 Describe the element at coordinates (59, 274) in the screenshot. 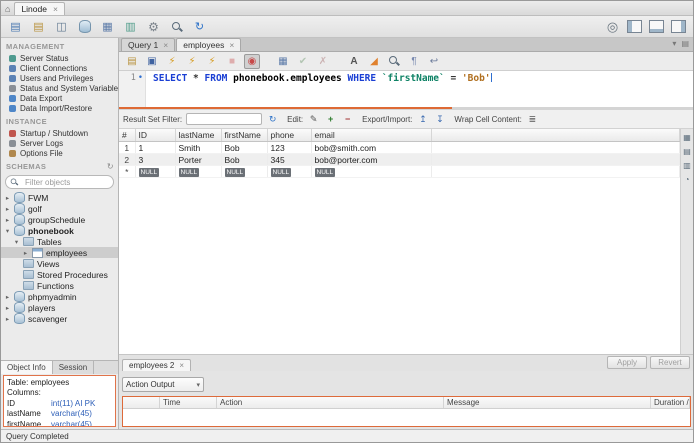

I see `tree-item-stored-procedures: Stored Procedures` at that location.